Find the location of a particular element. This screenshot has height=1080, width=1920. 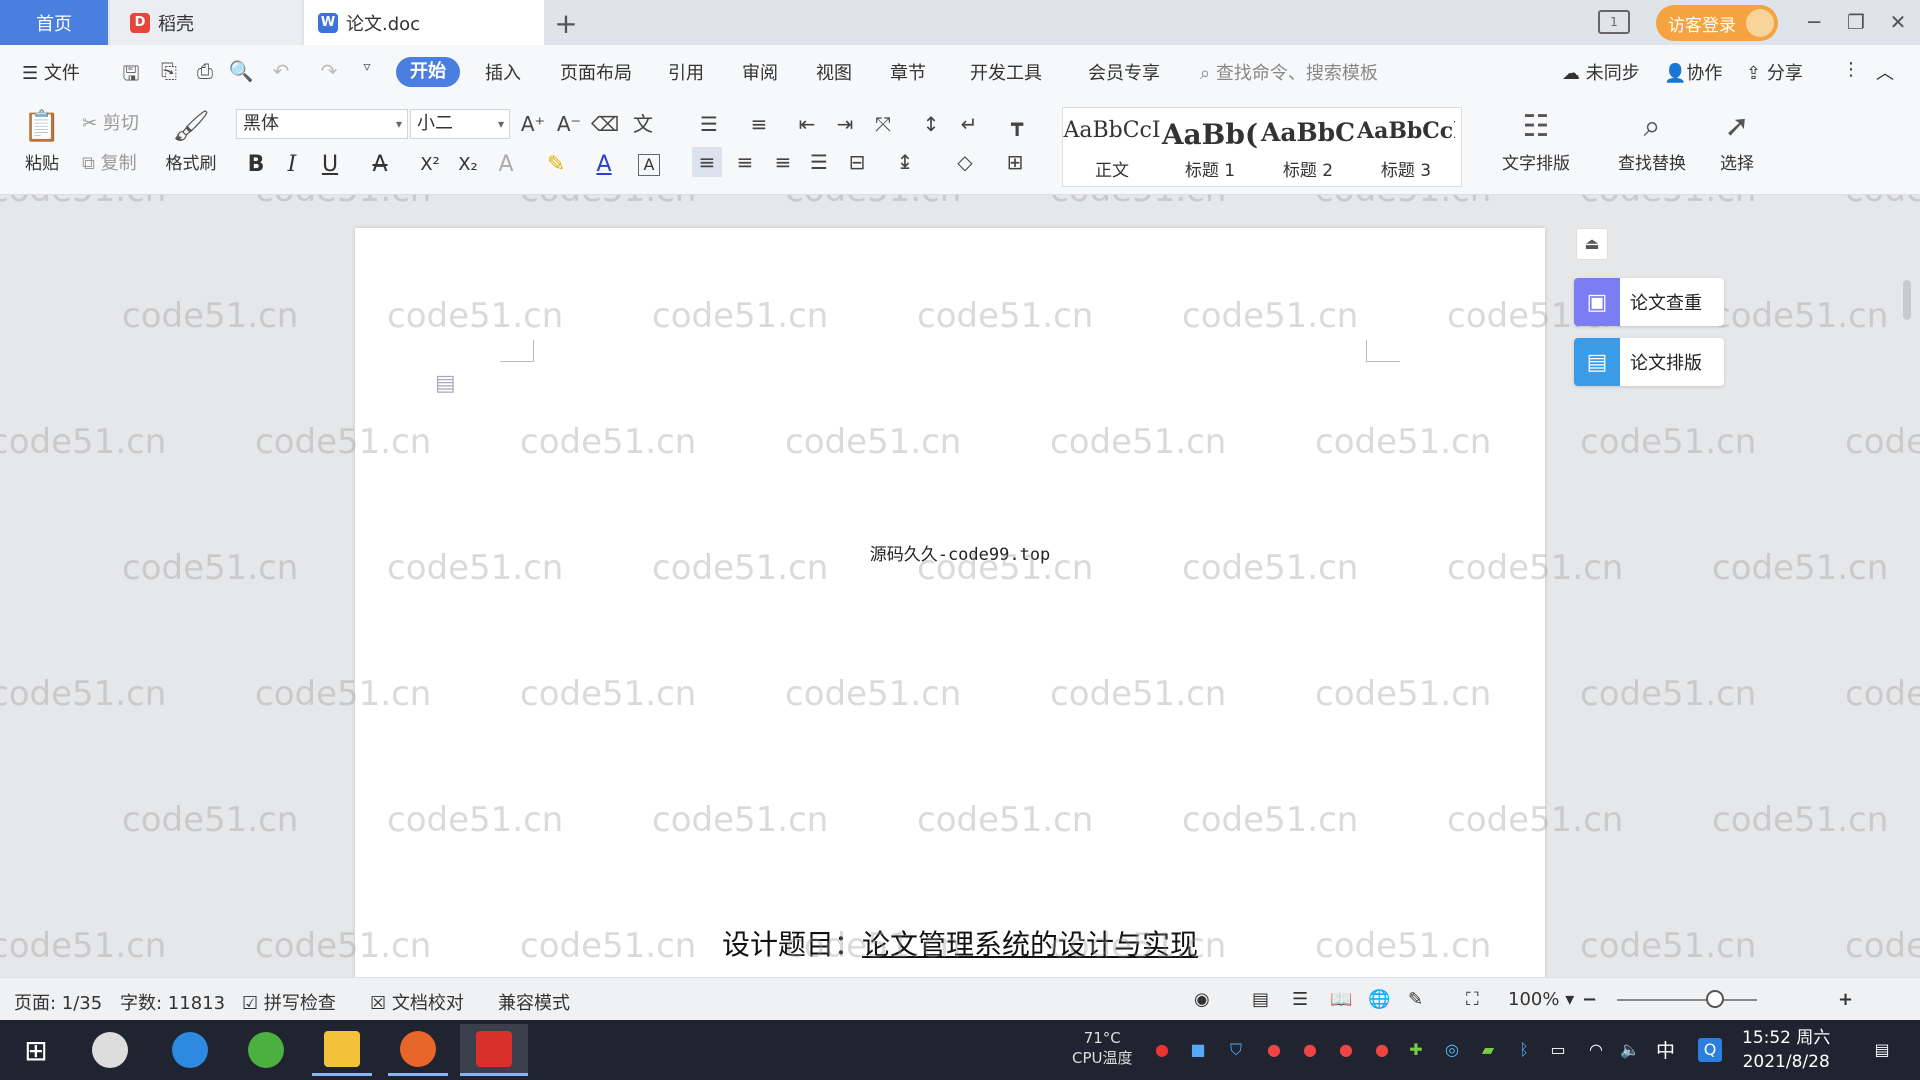

align-left-icon: ≡ is located at coordinates (707, 162).